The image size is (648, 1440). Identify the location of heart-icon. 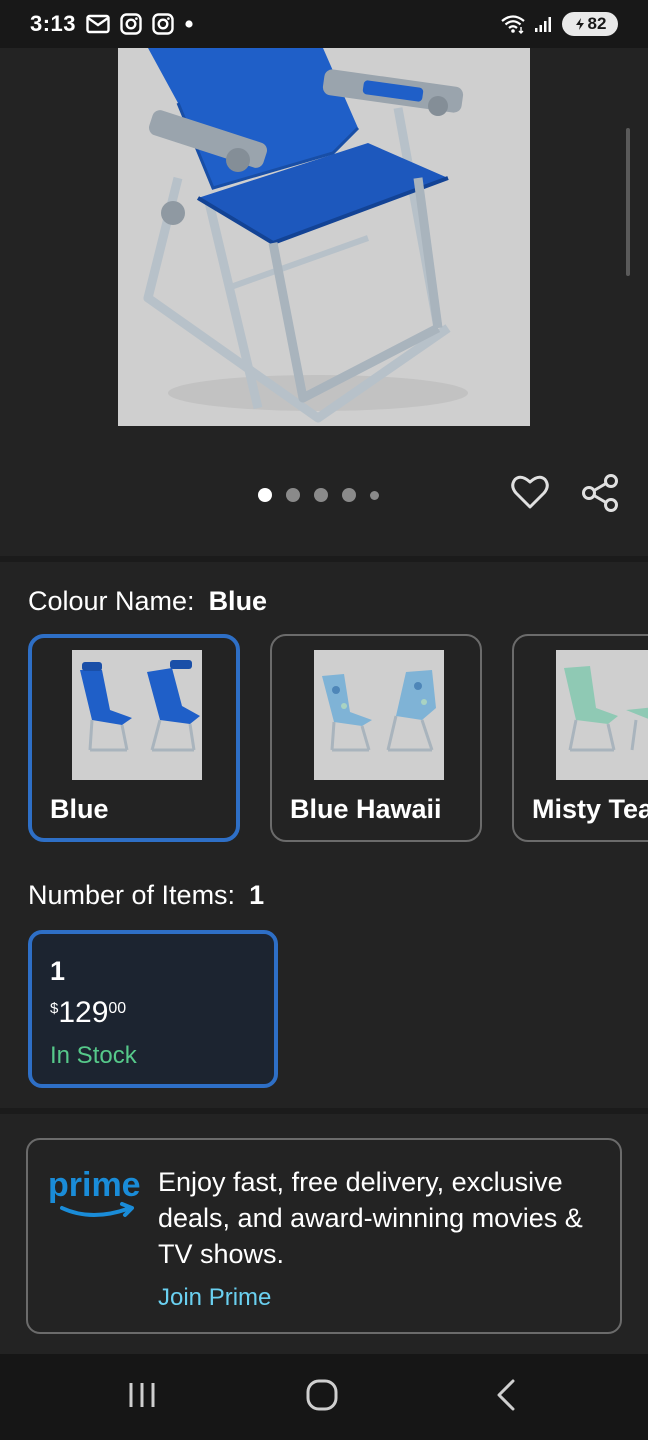
(530, 494).